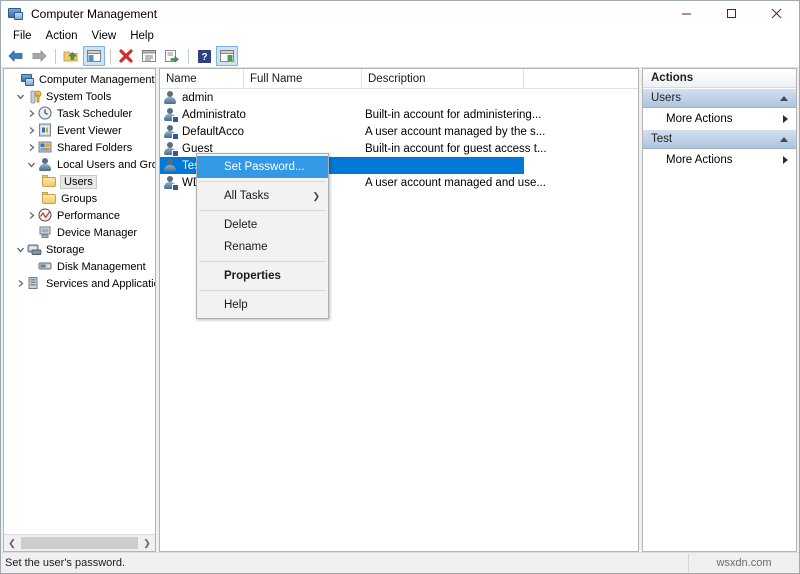  What do you see at coordinates (785, 159) in the screenshot?
I see `chevron-right-icon` at bounding box center [785, 159].